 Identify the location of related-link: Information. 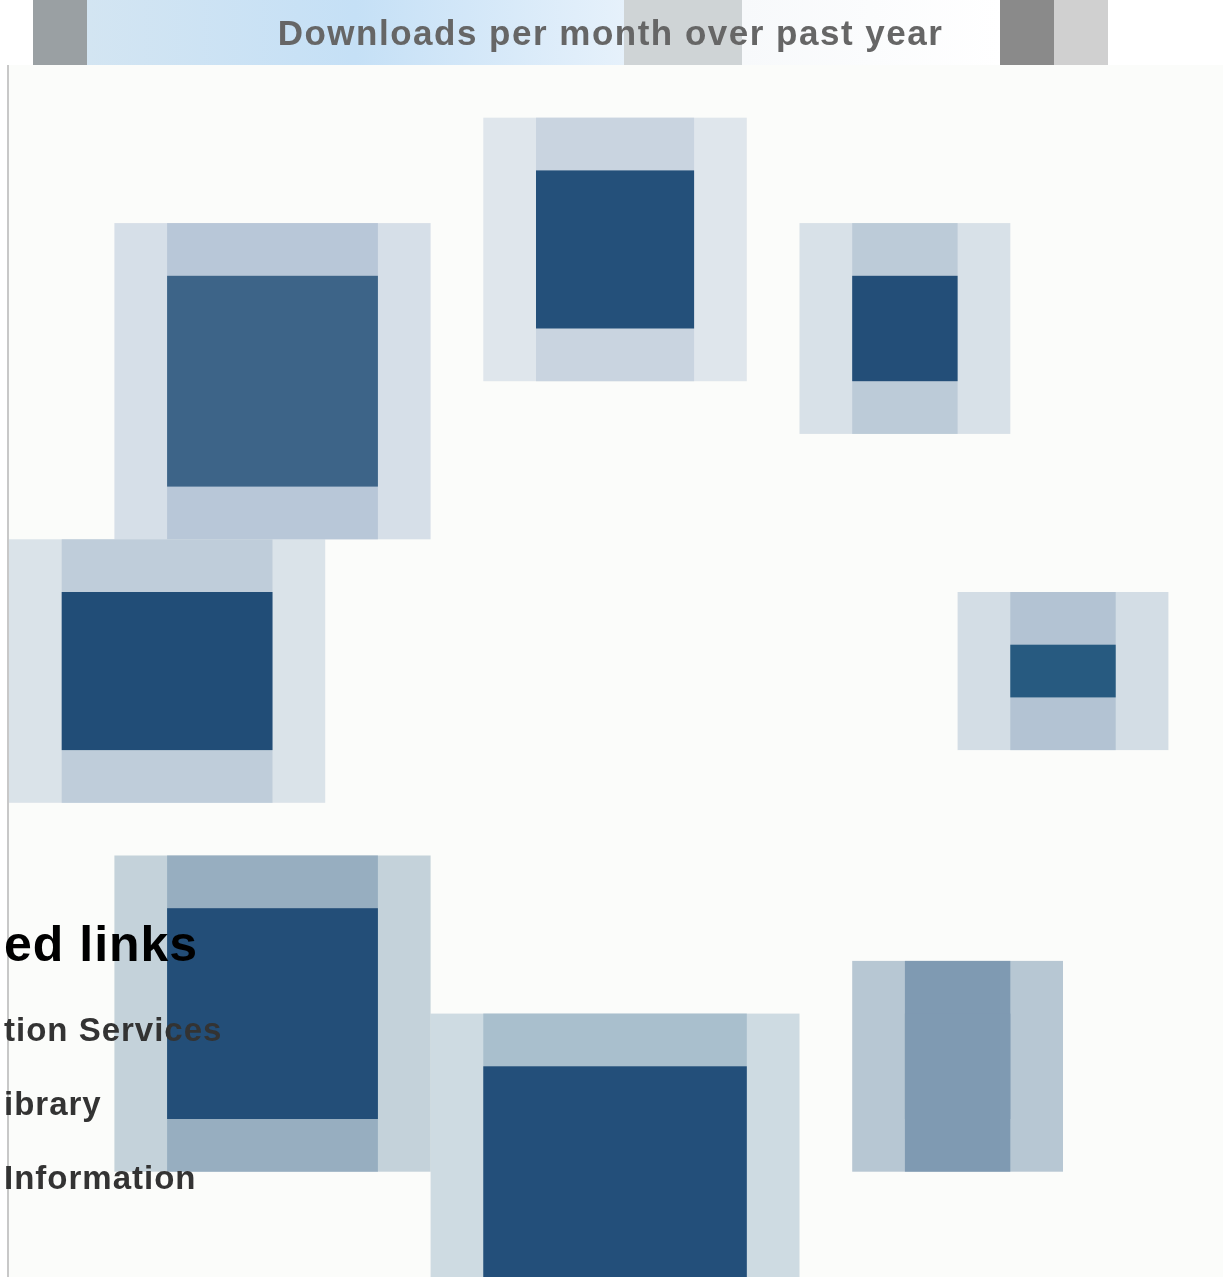
(113, 1178).